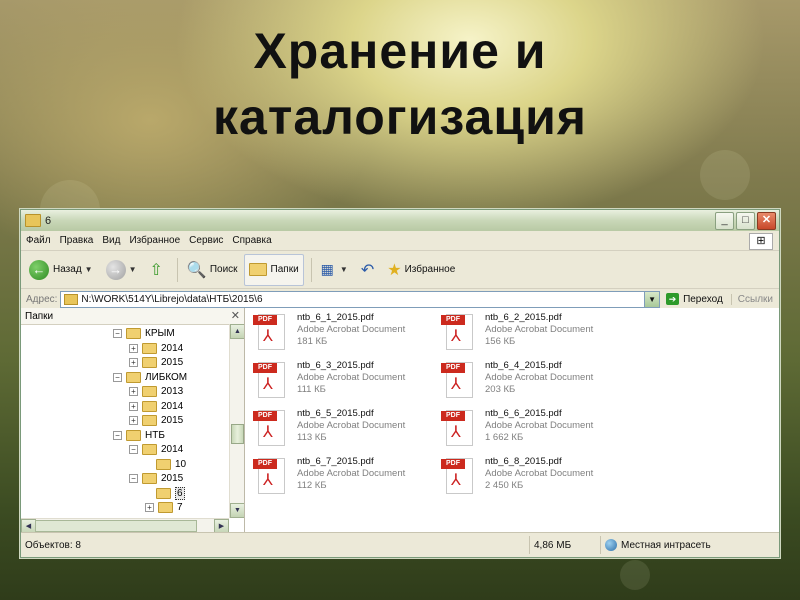 This screenshot has height=600, width=800. I want to click on up-button: ⇧, so click(158, 270).